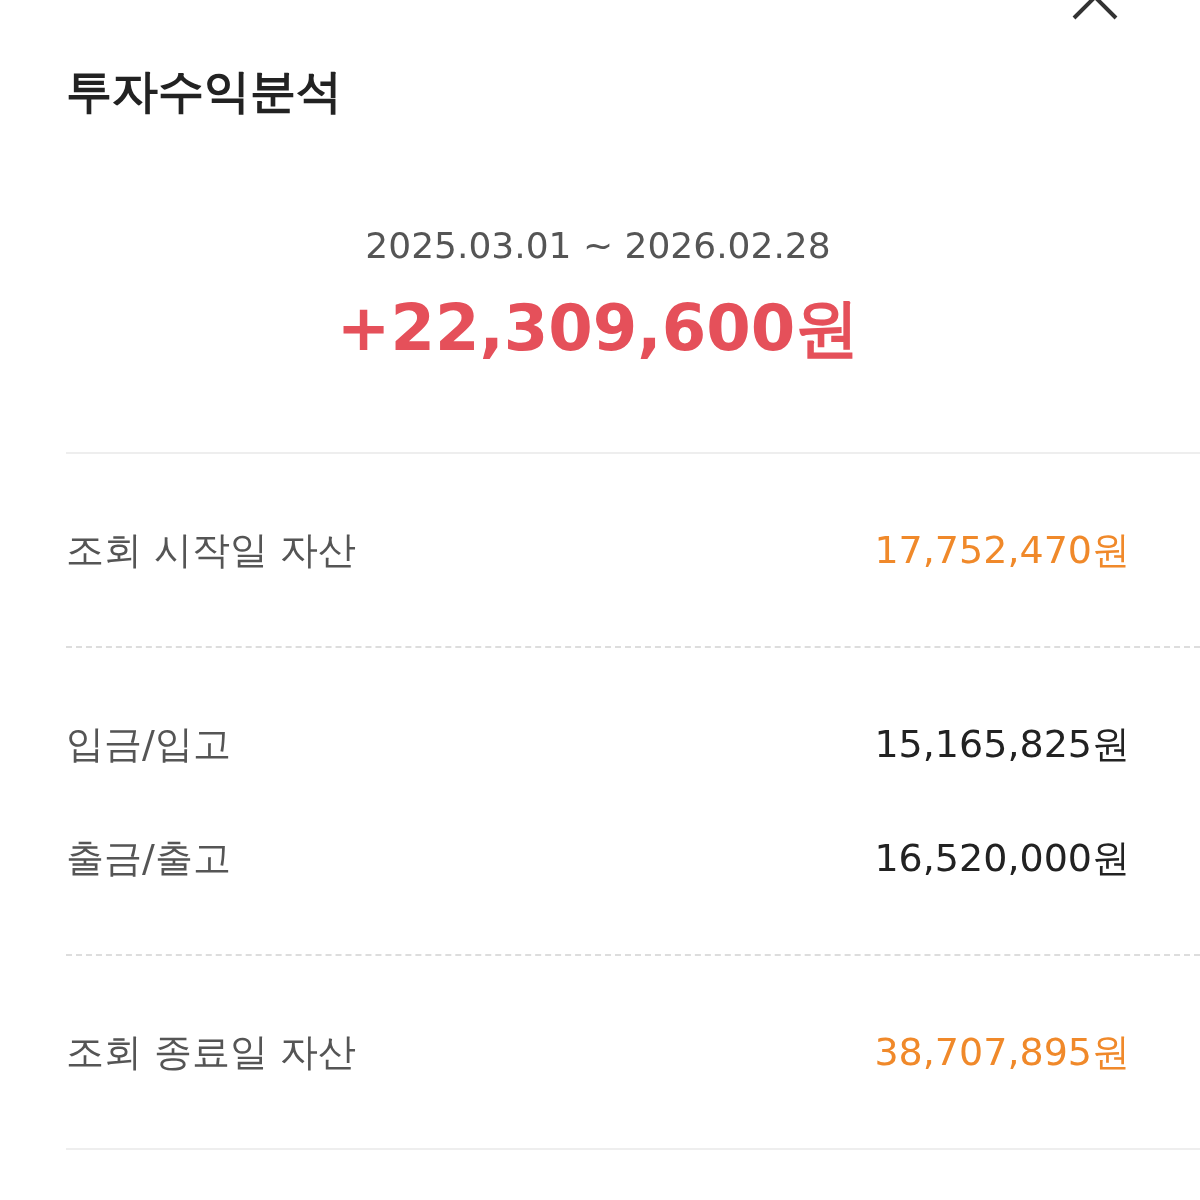 The image size is (1200, 1200). I want to click on page-title: 투자수익분석, so click(204, 91).